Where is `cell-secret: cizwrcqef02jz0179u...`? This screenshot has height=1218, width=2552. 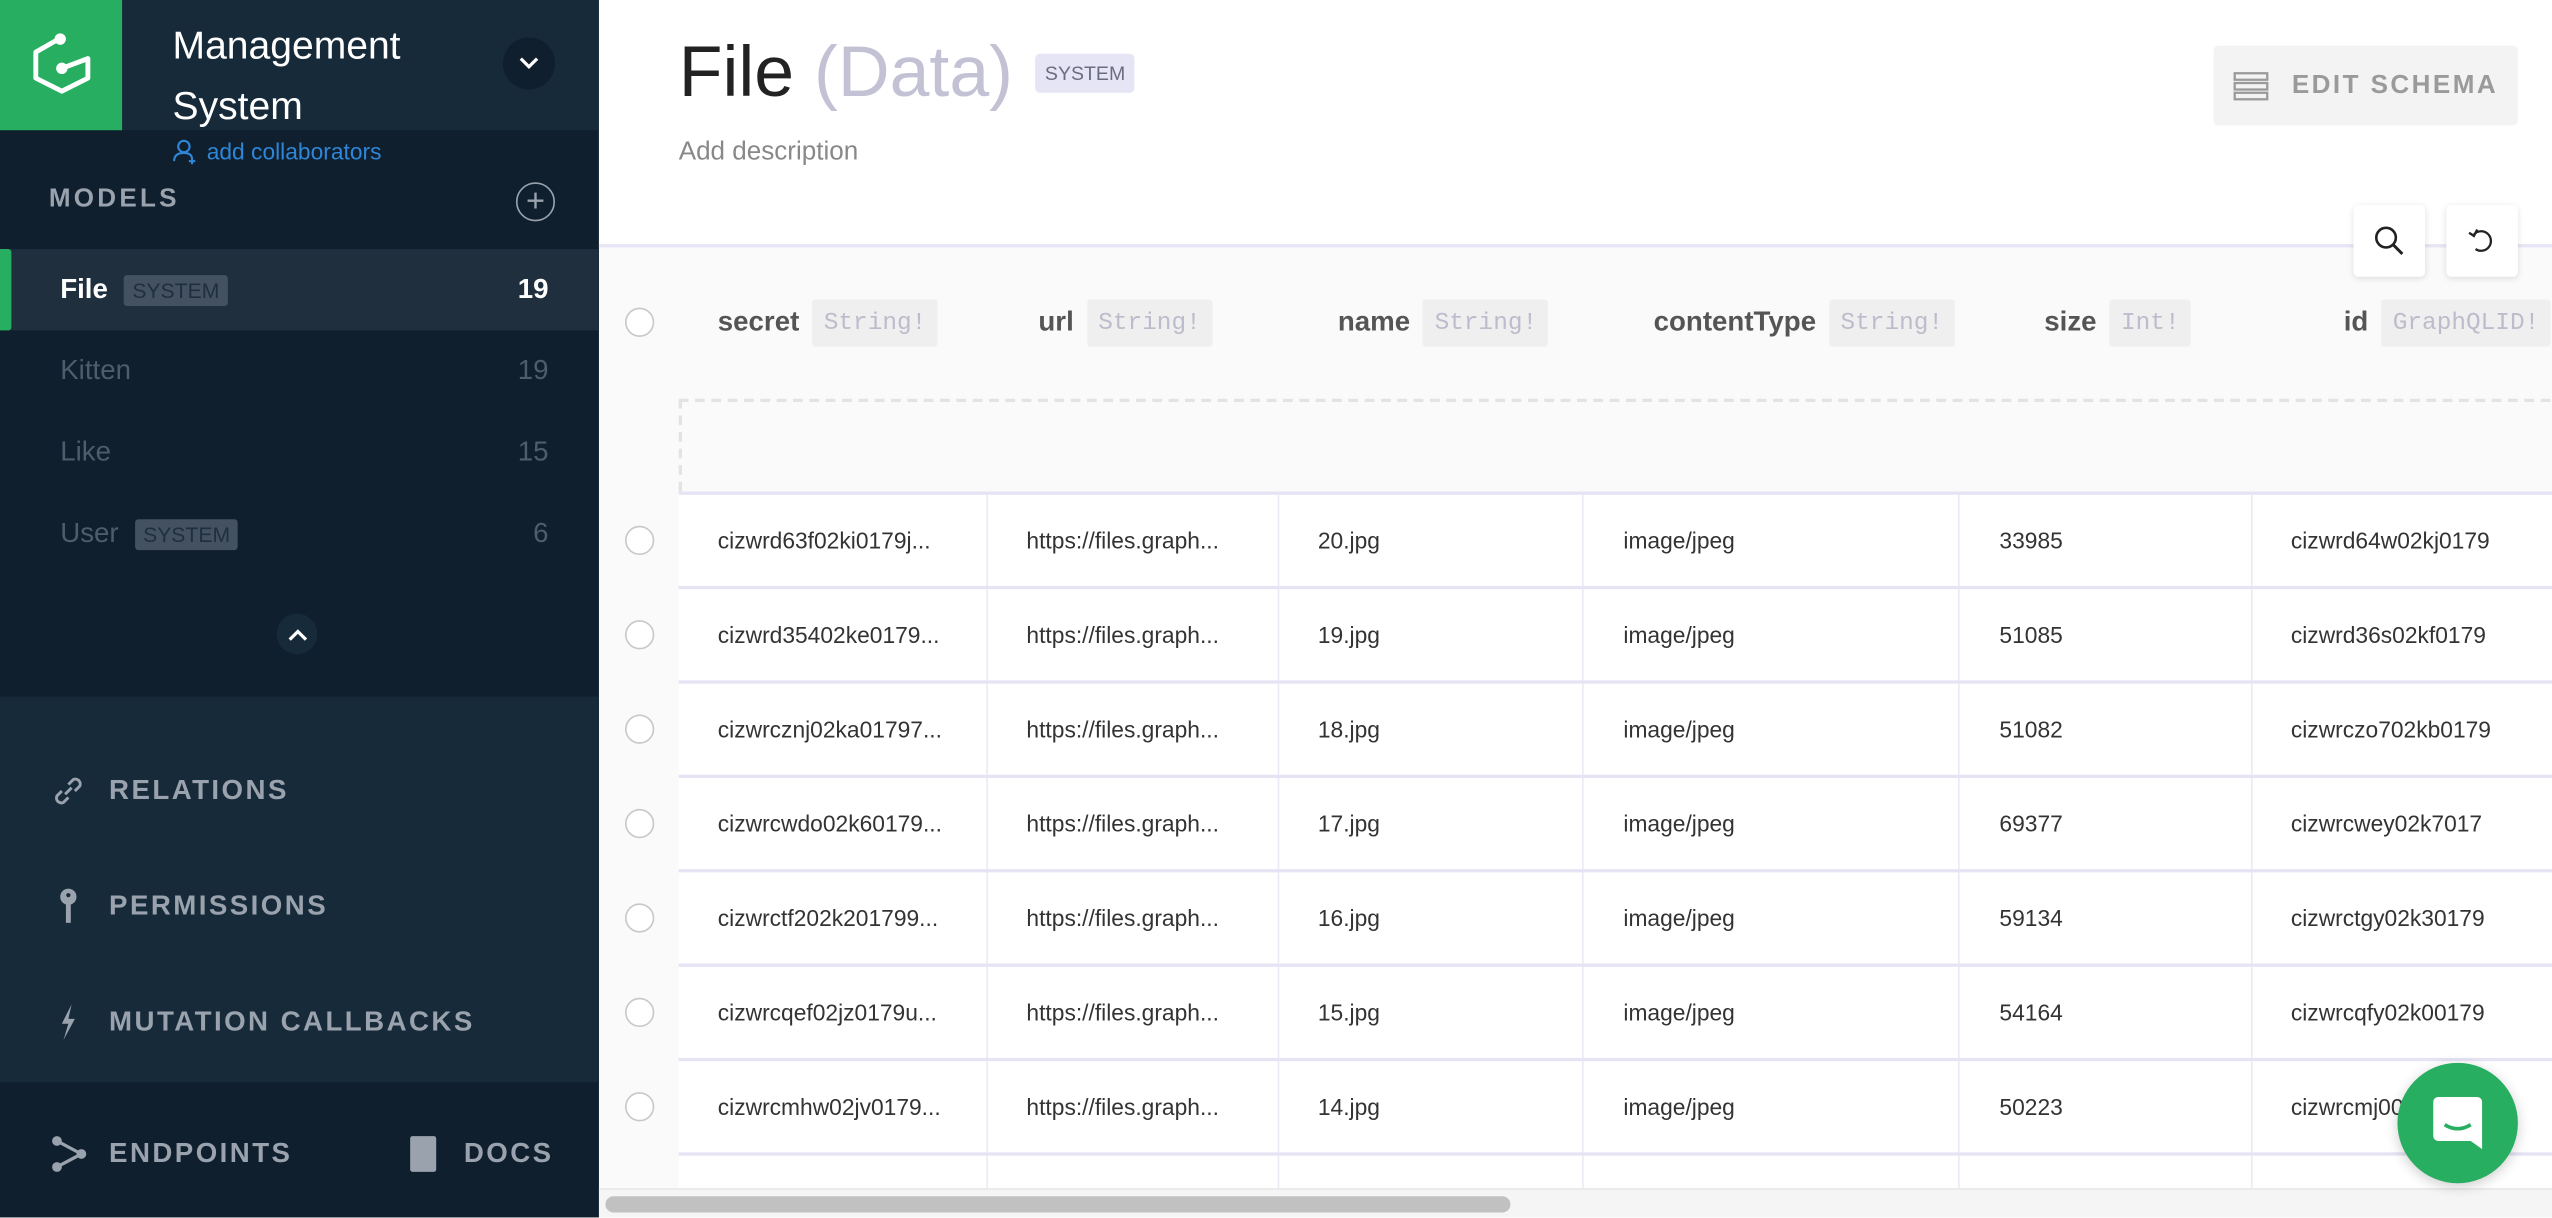
cell-secret: cizwrcqef02jz0179u... is located at coordinates (833, 1012).